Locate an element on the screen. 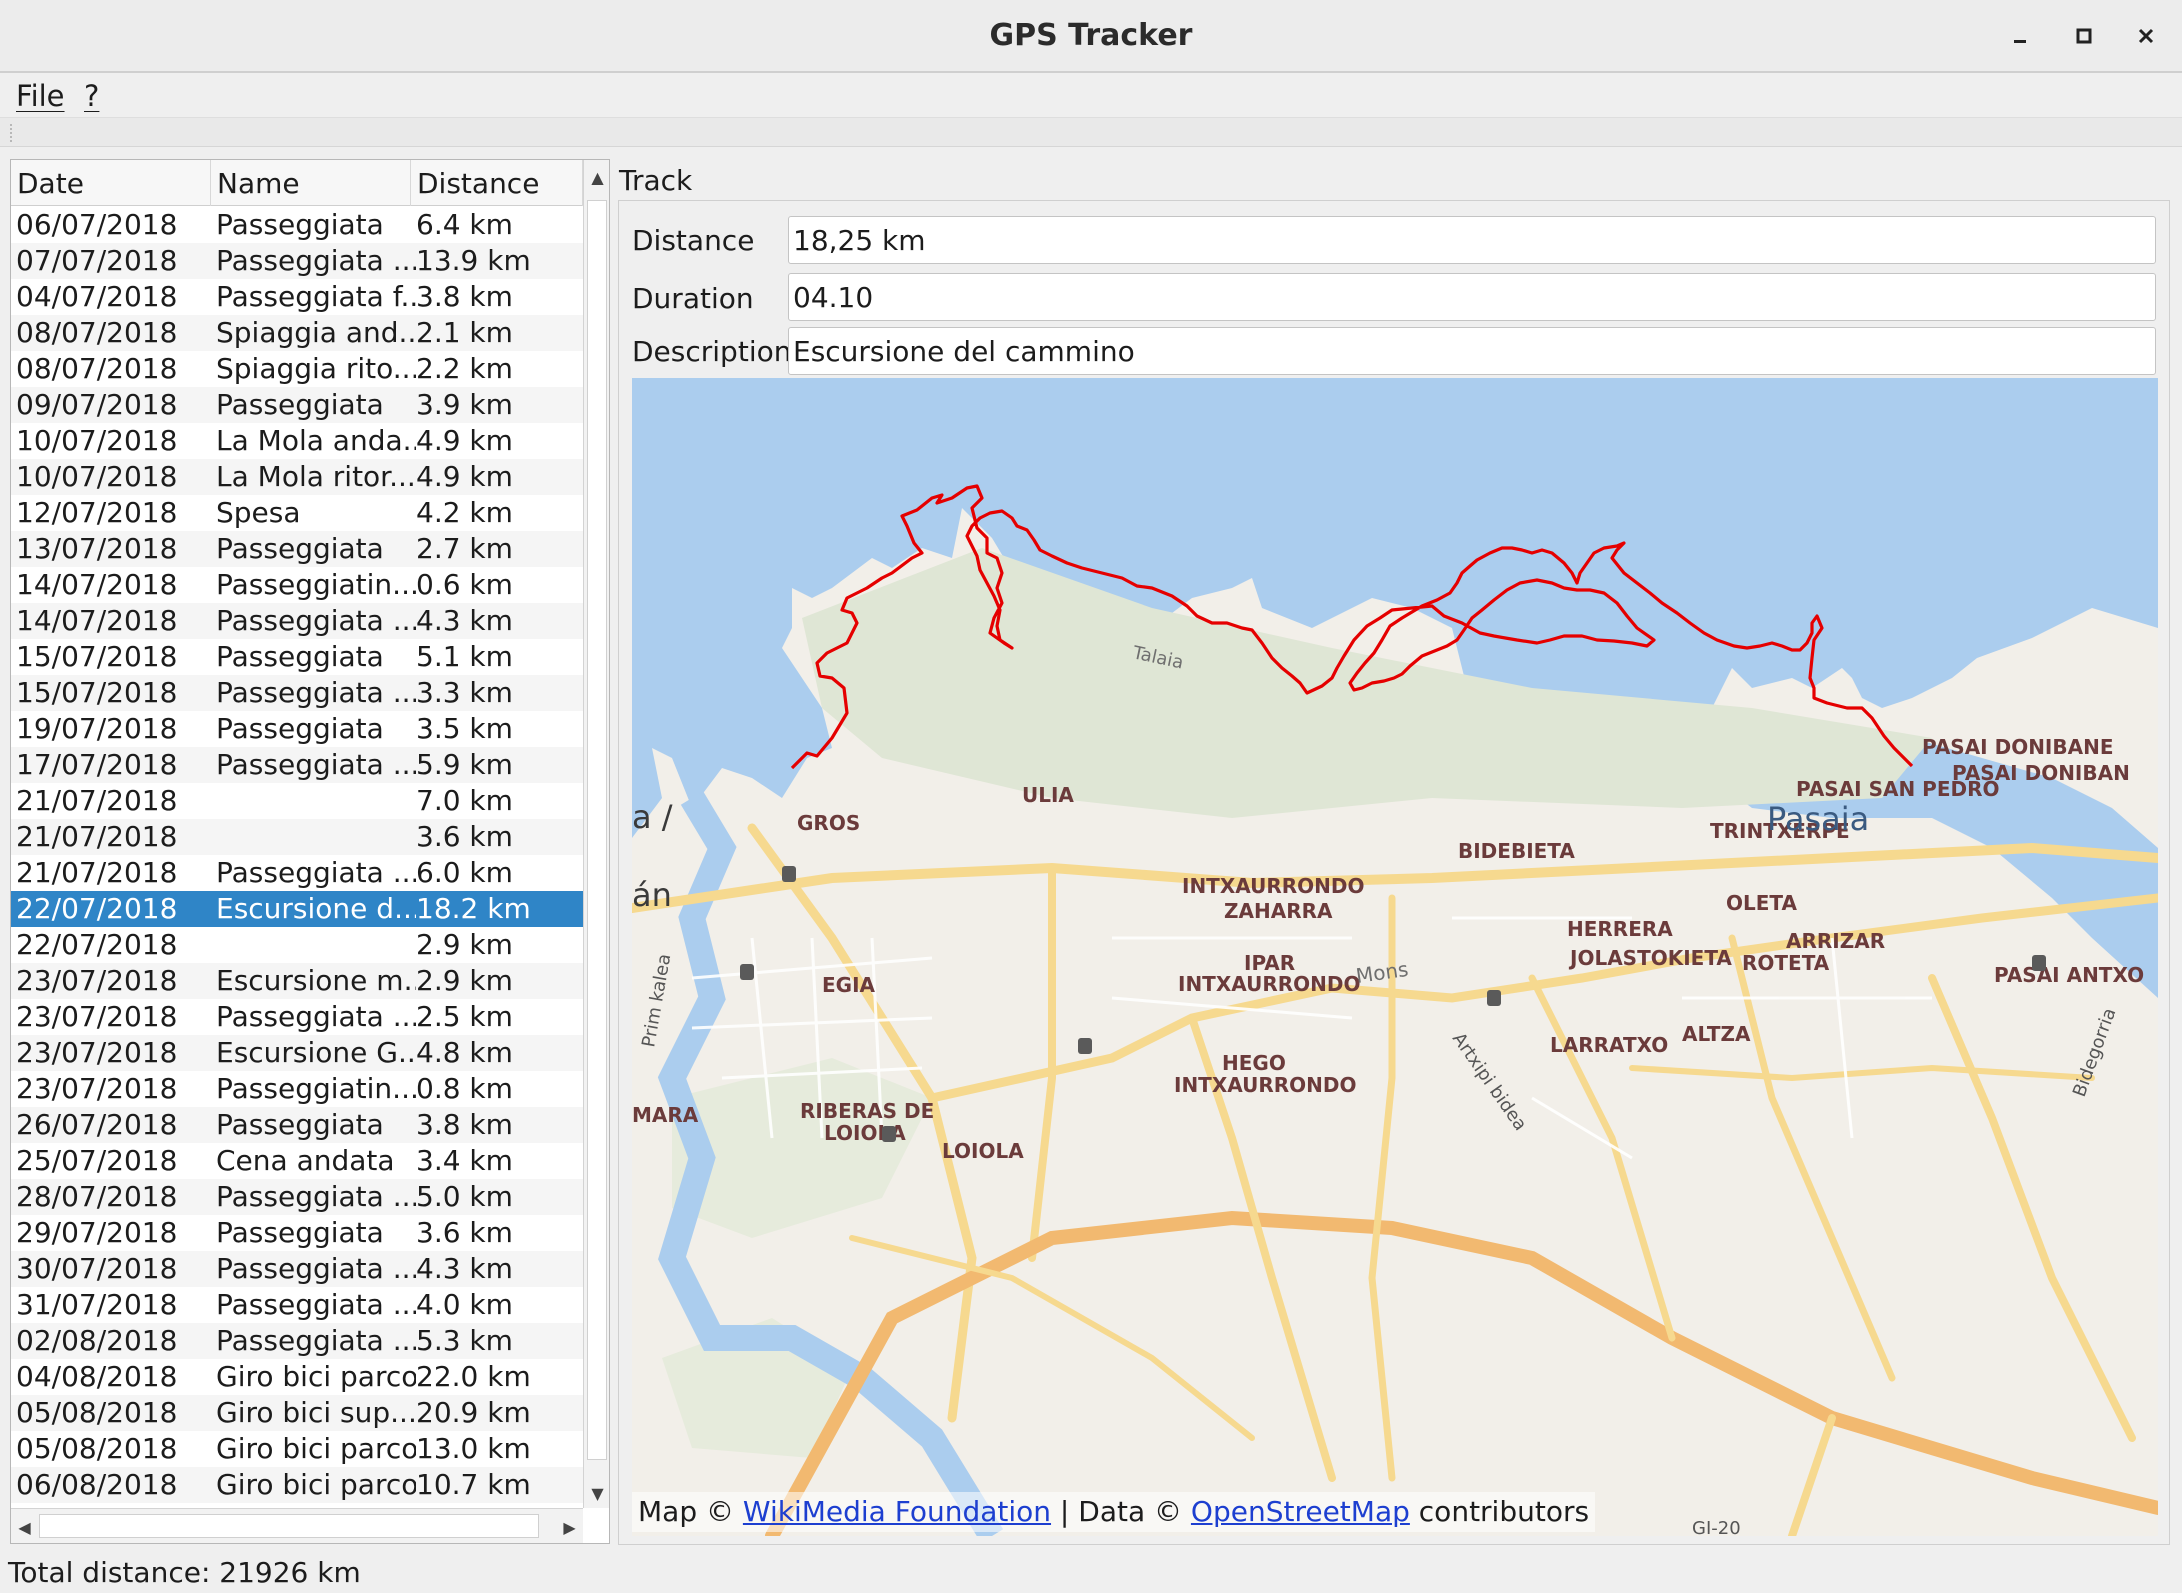 The image size is (2182, 1593). label-a-slash: a / is located at coordinates (652, 817).